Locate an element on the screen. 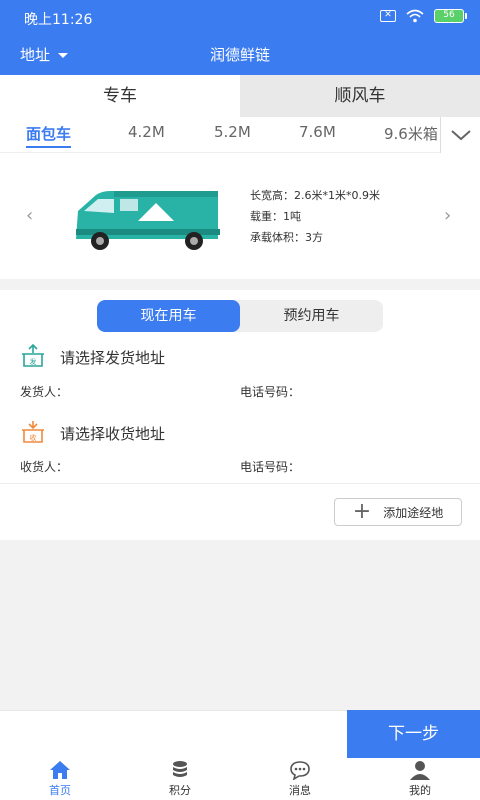 The width and height of the screenshot is (480, 800). vehicle-type-5-2m: 5.2M is located at coordinates (232, 132).